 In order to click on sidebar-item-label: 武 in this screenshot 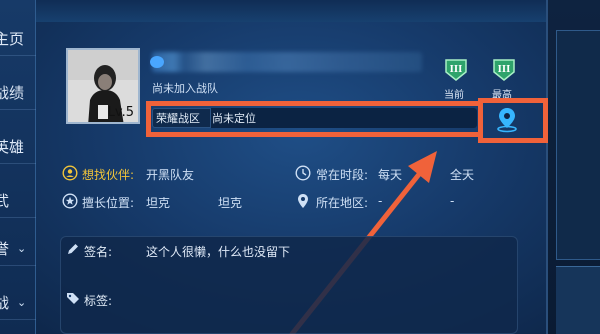, I will do `click(4, 200)`.